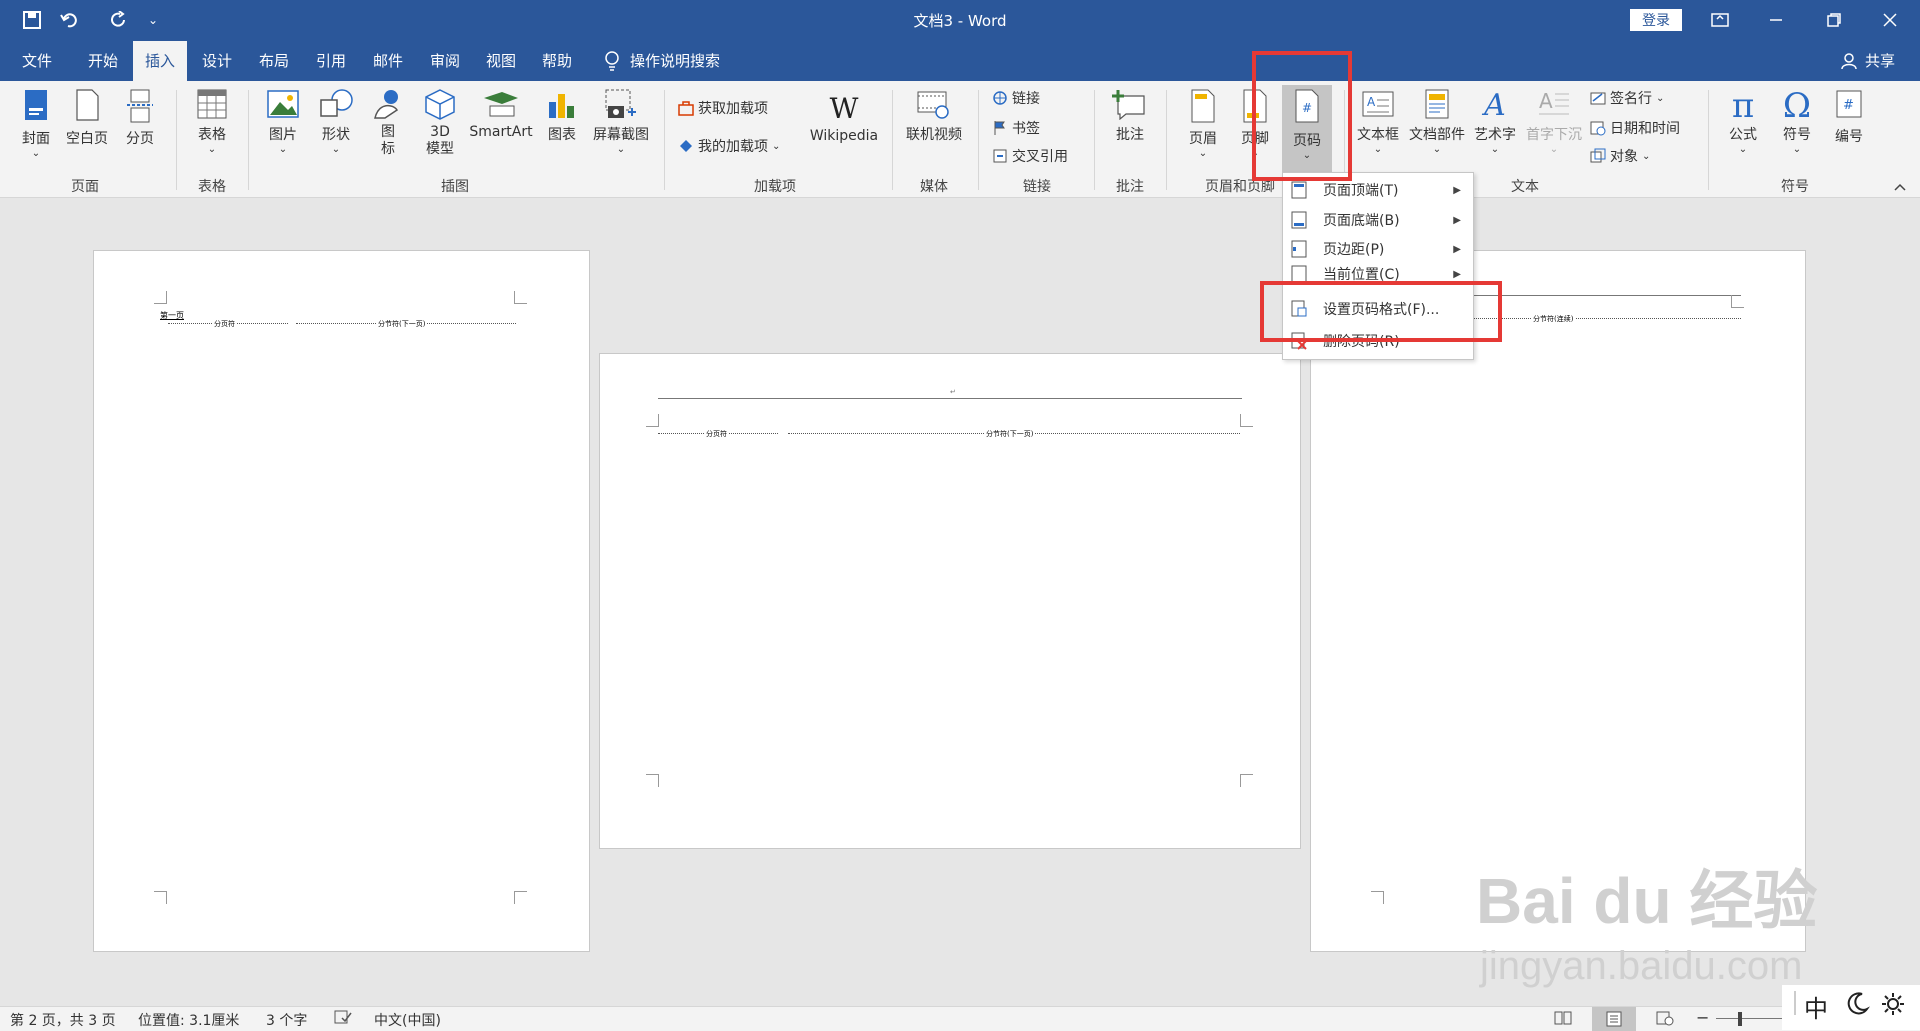 This screenshot has width=1920, height=1031. Describe the element at coordinates (501, 61) in the screenshot. I see `tab-view: 视图` at that location.